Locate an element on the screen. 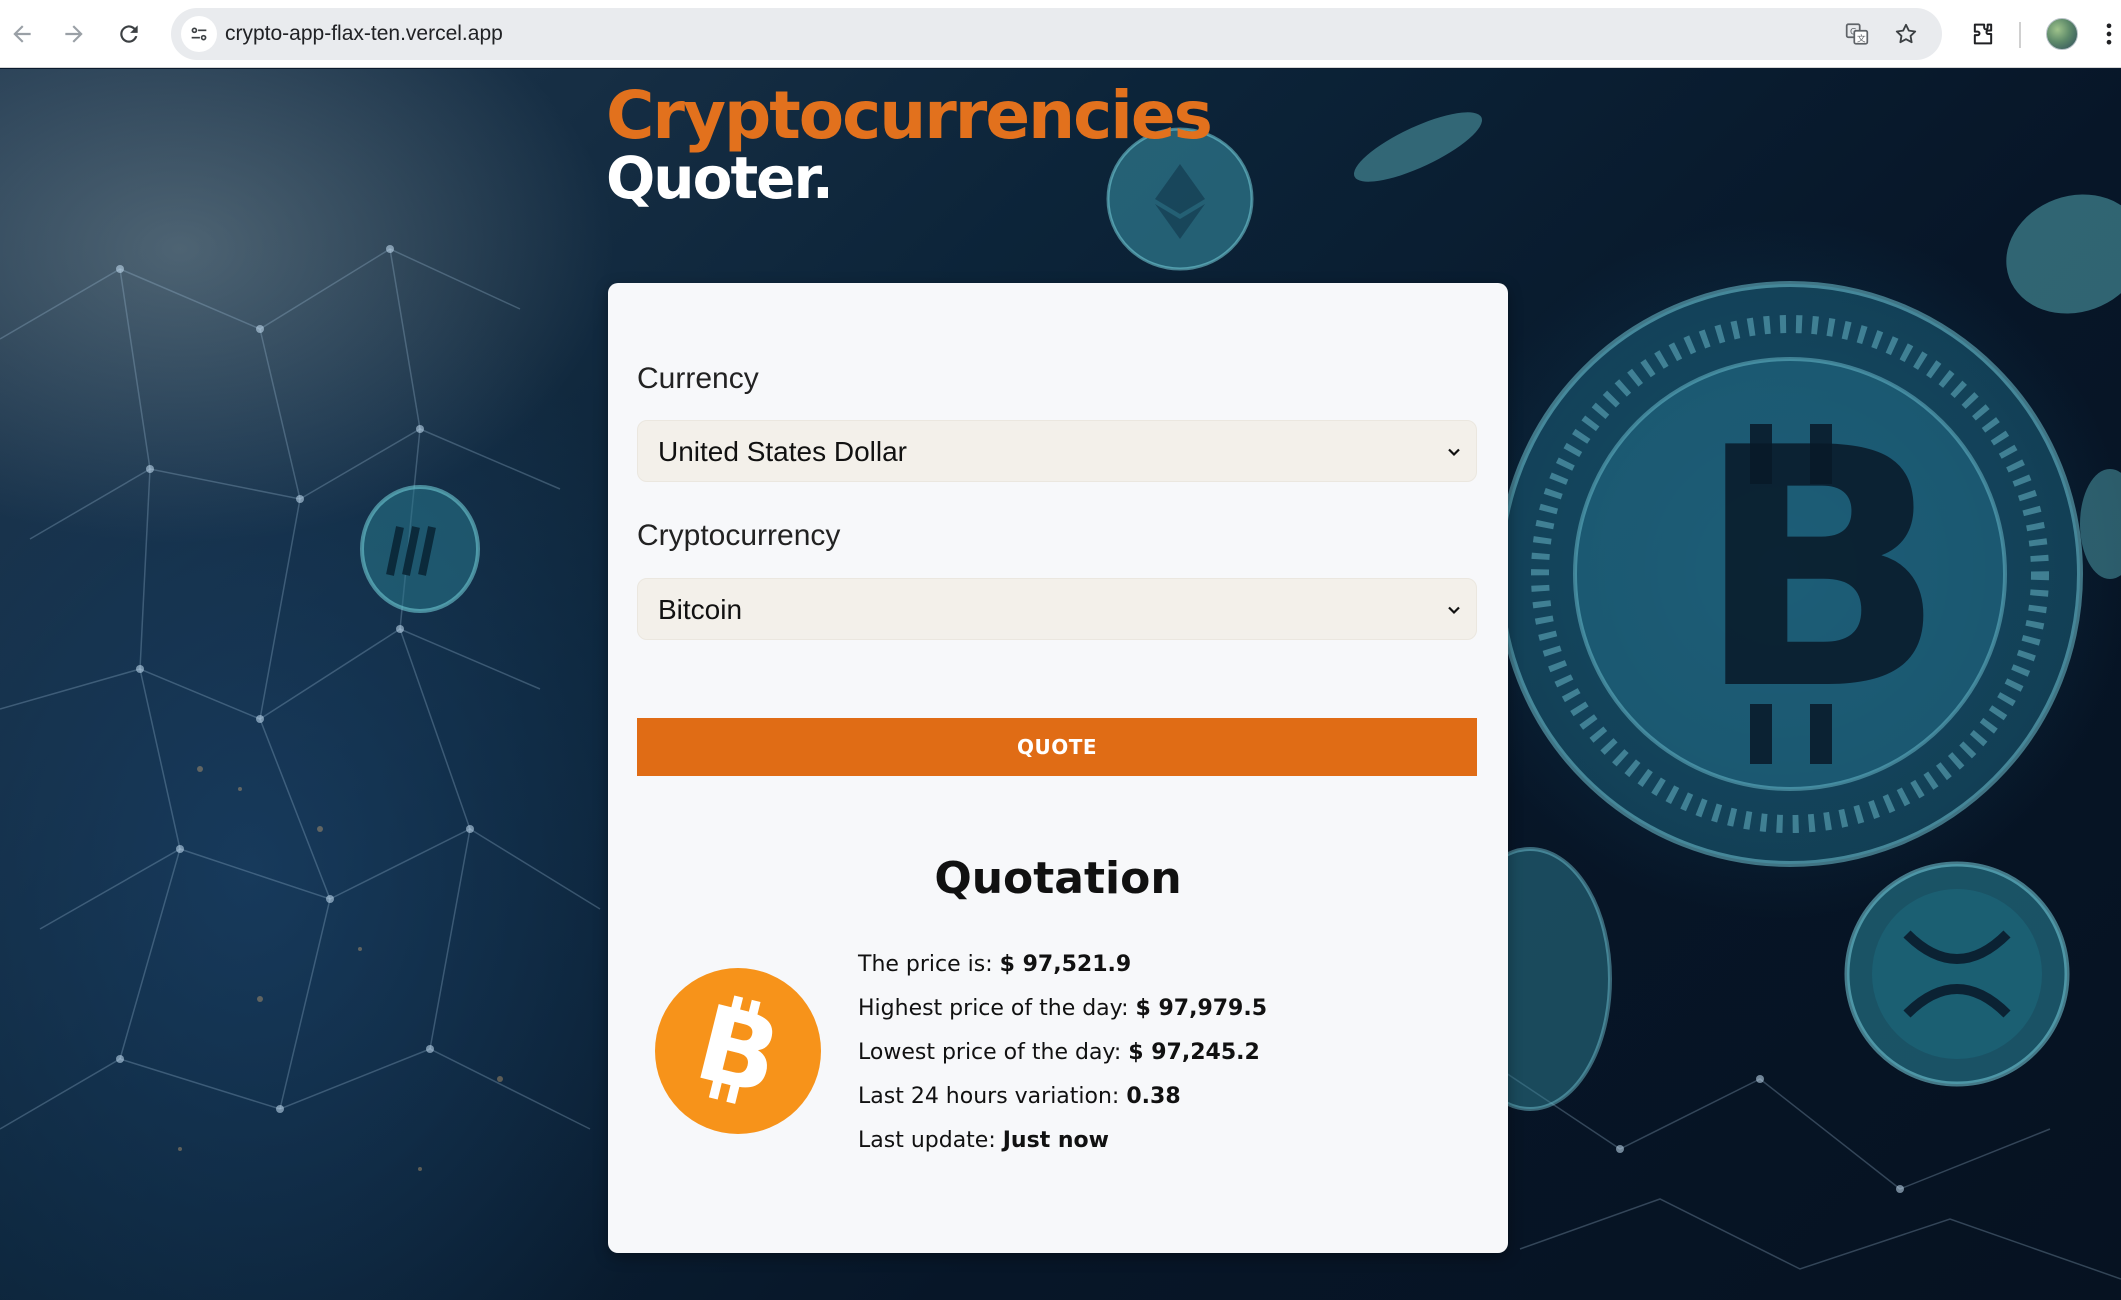 The image size is (2121, 1300). toolbar-divider is located at coordinates (2020, 35).